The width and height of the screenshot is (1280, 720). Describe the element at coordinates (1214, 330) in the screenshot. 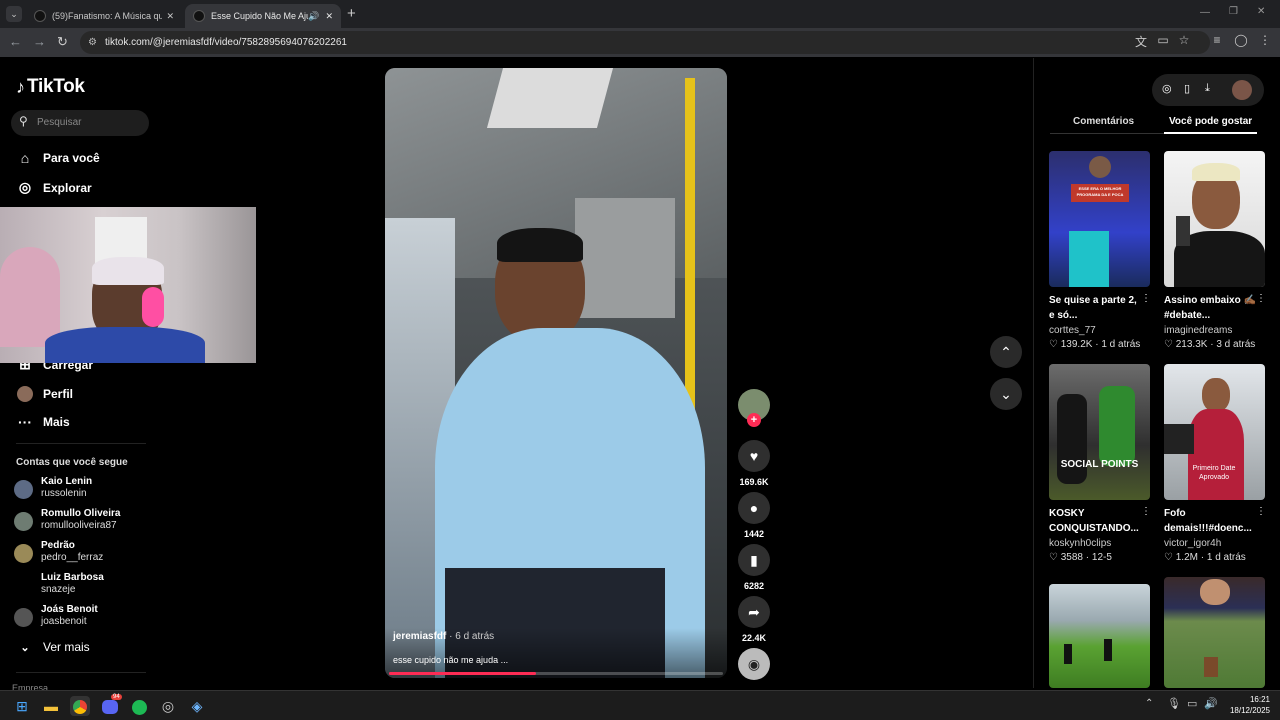

I see `card-user: imaginedreams` at that location.